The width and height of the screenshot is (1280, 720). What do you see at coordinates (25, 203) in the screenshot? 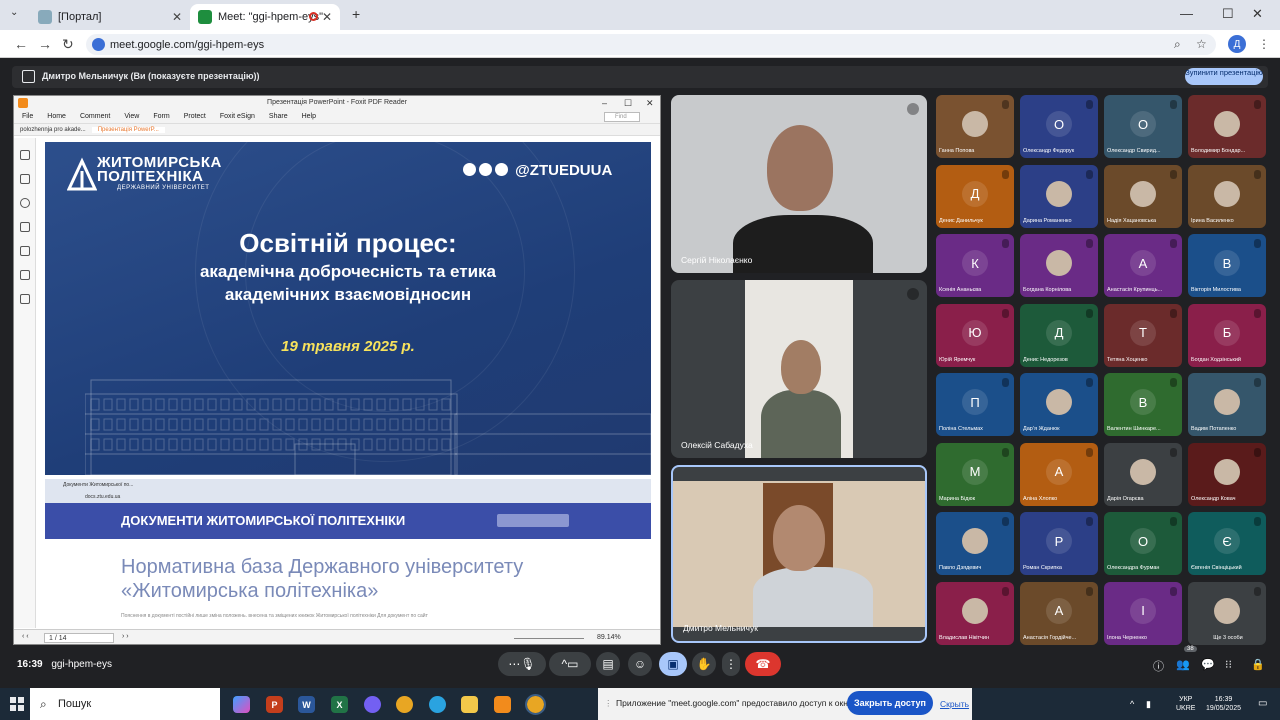
I see `comment-icon` at bounding box center [25, 203].